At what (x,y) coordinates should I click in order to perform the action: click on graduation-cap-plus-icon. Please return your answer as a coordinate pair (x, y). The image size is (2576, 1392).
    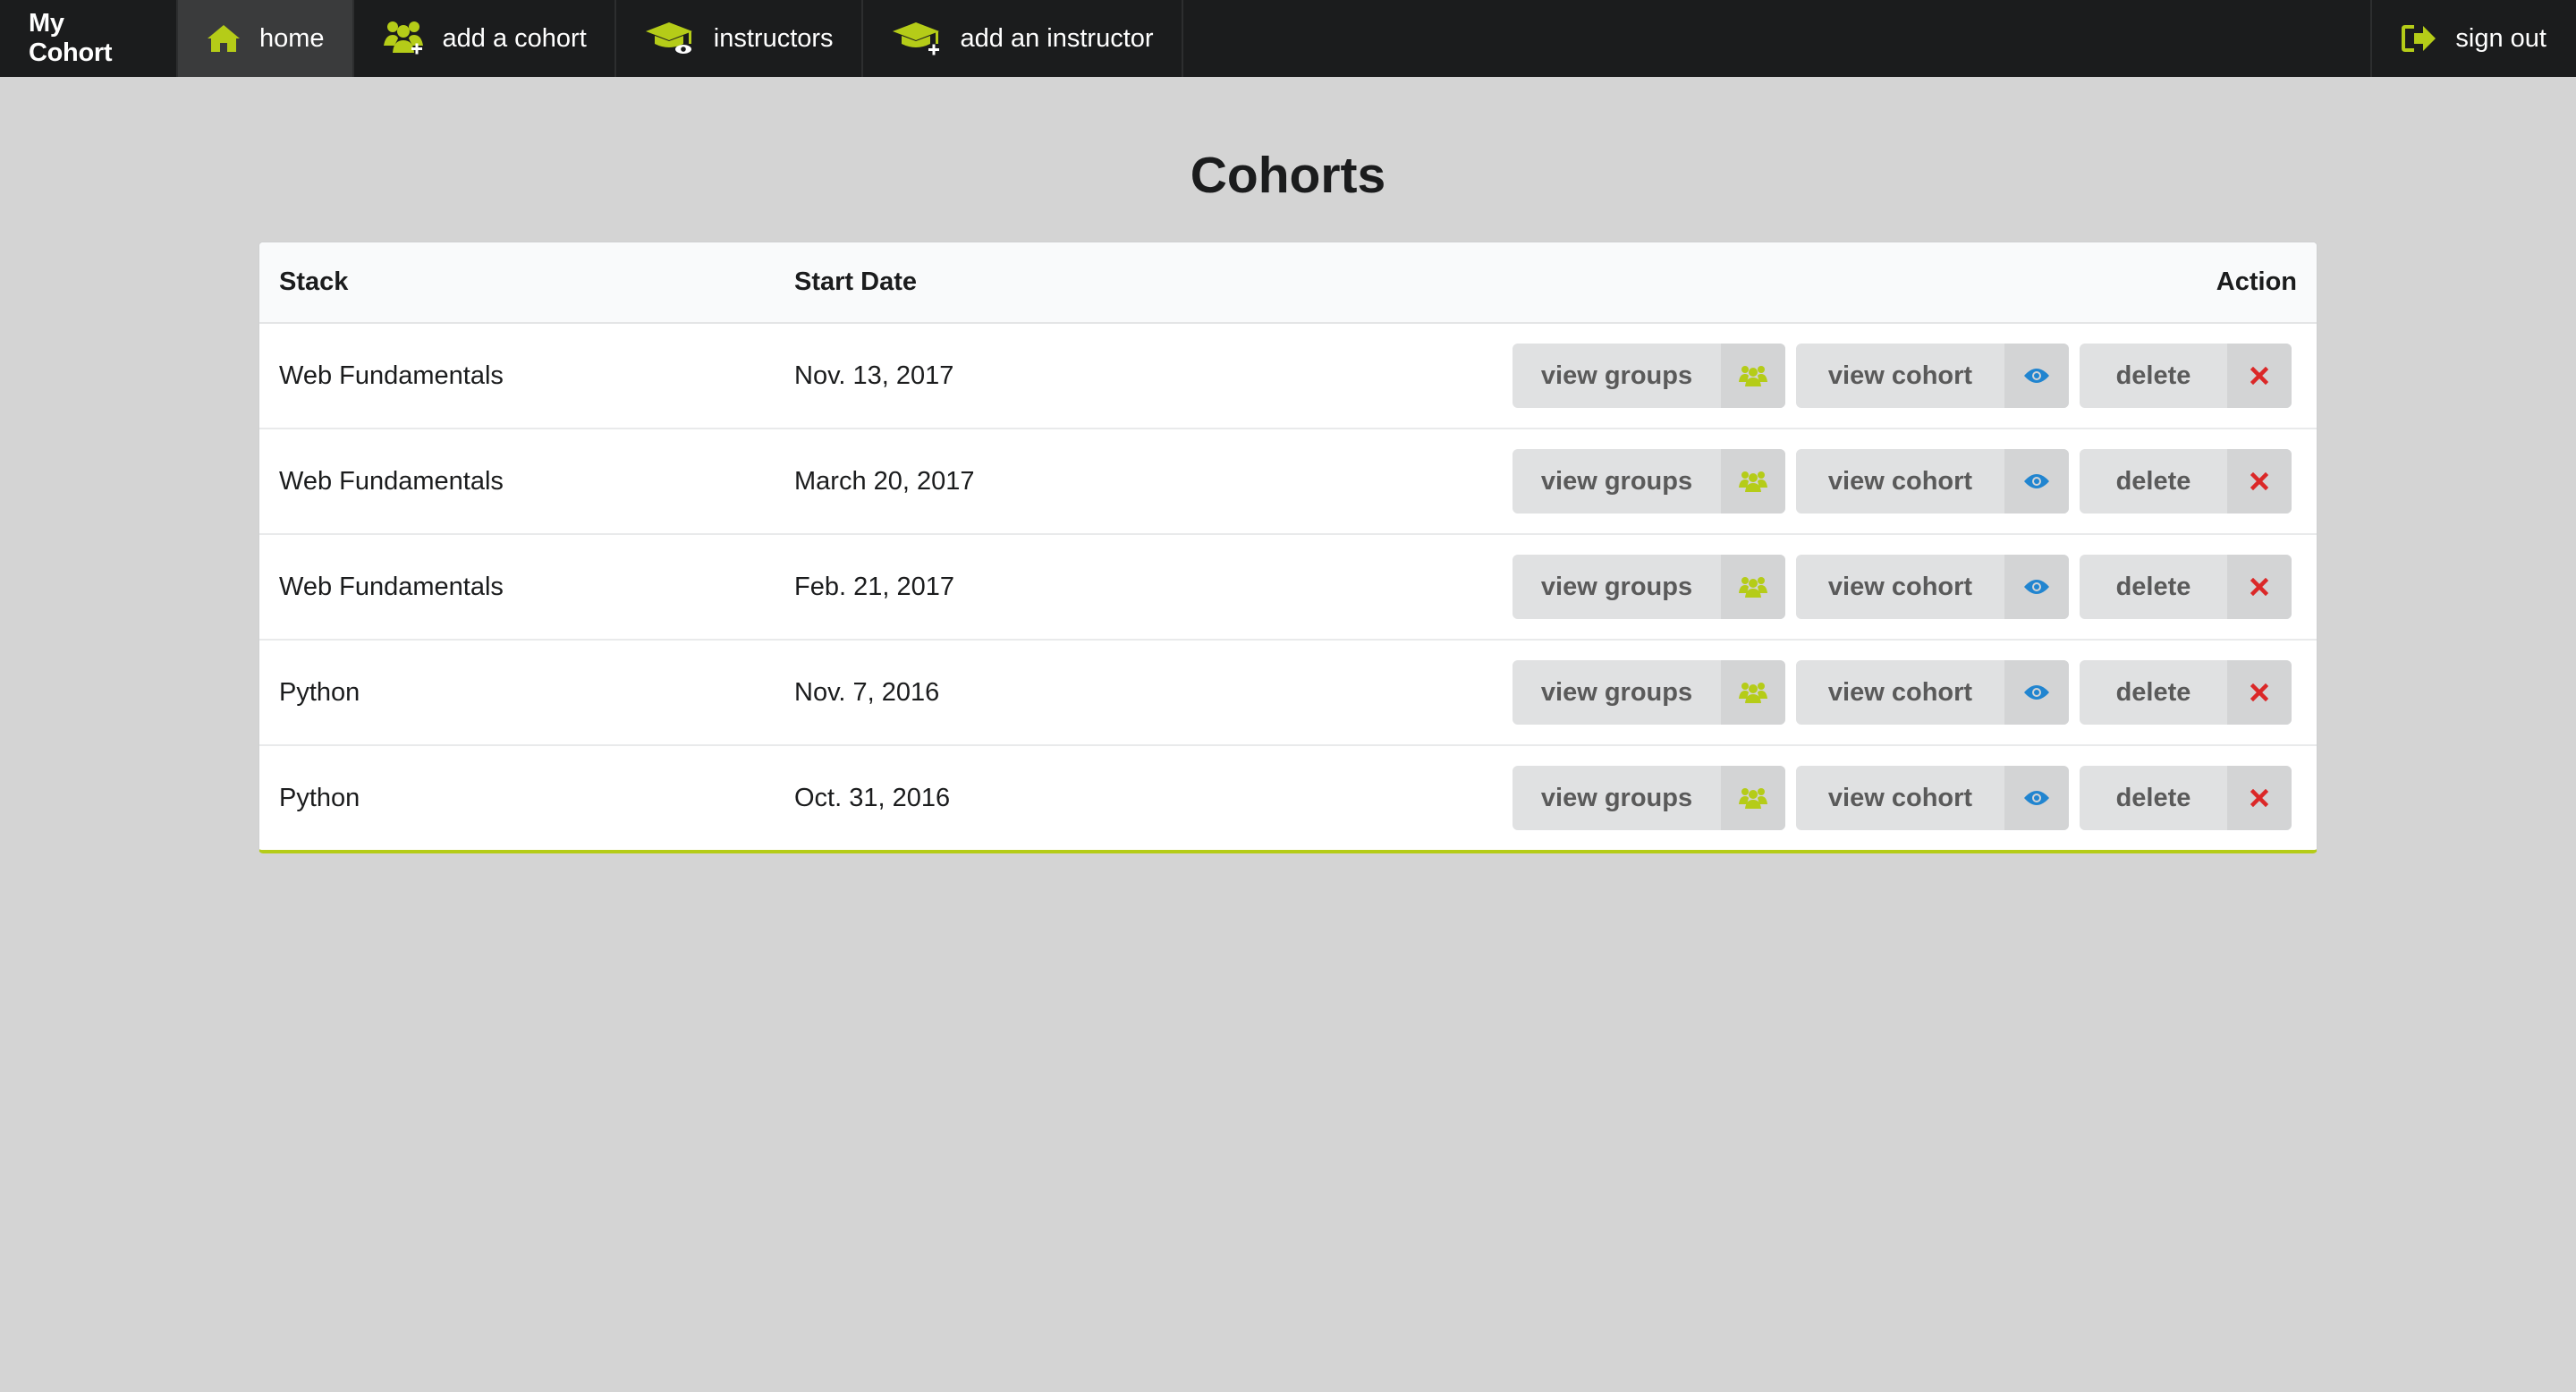
    Looking at the image, I should click on (915, 38).